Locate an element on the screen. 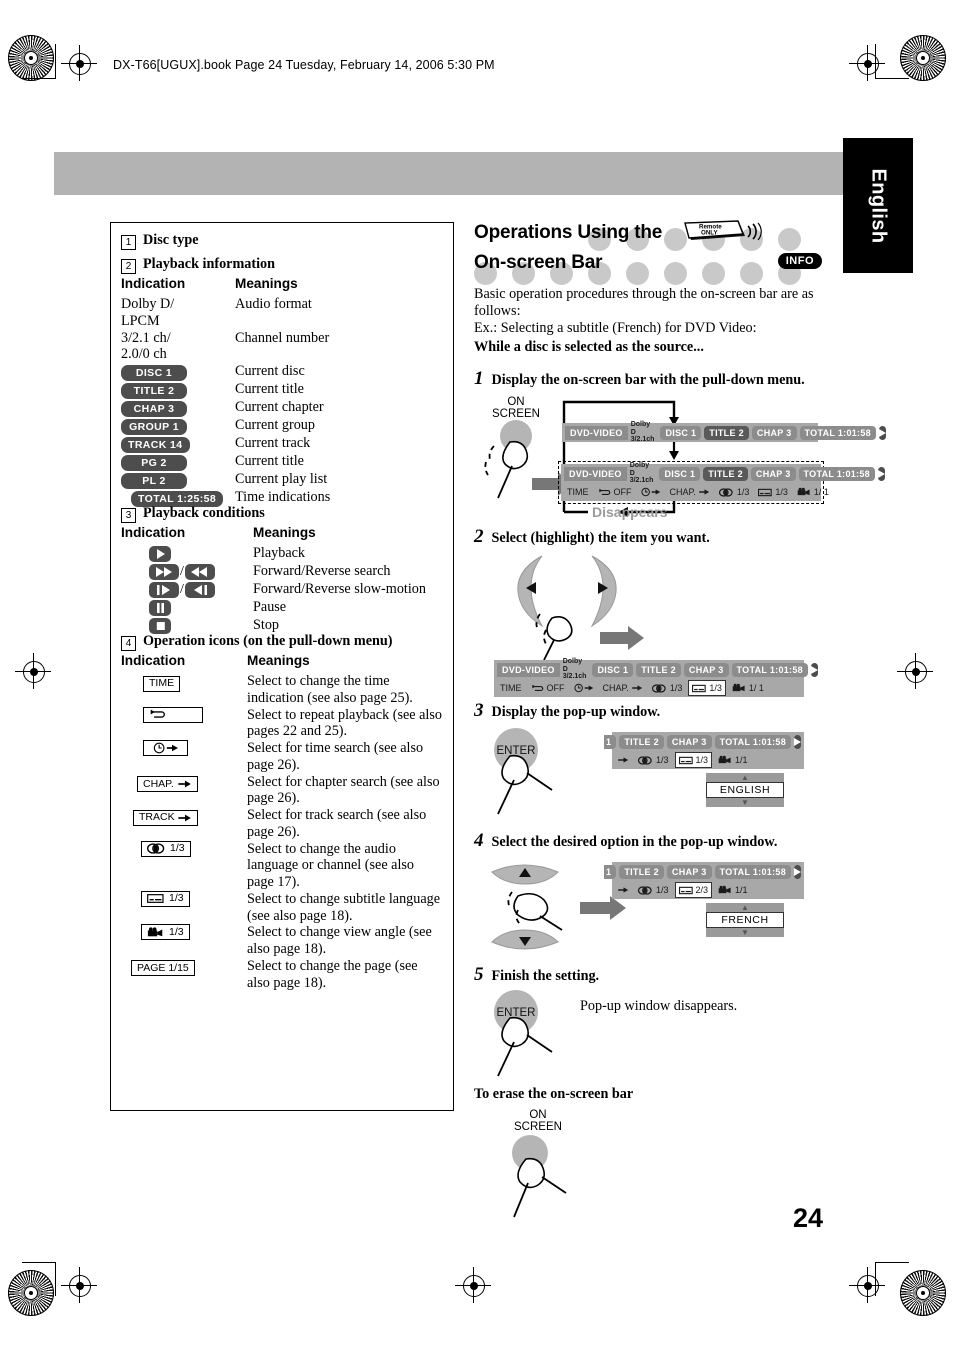 This screenshot has width=954, height=1351. indication-text: Dolby D/LPCM is located at coordinates (148, 312).